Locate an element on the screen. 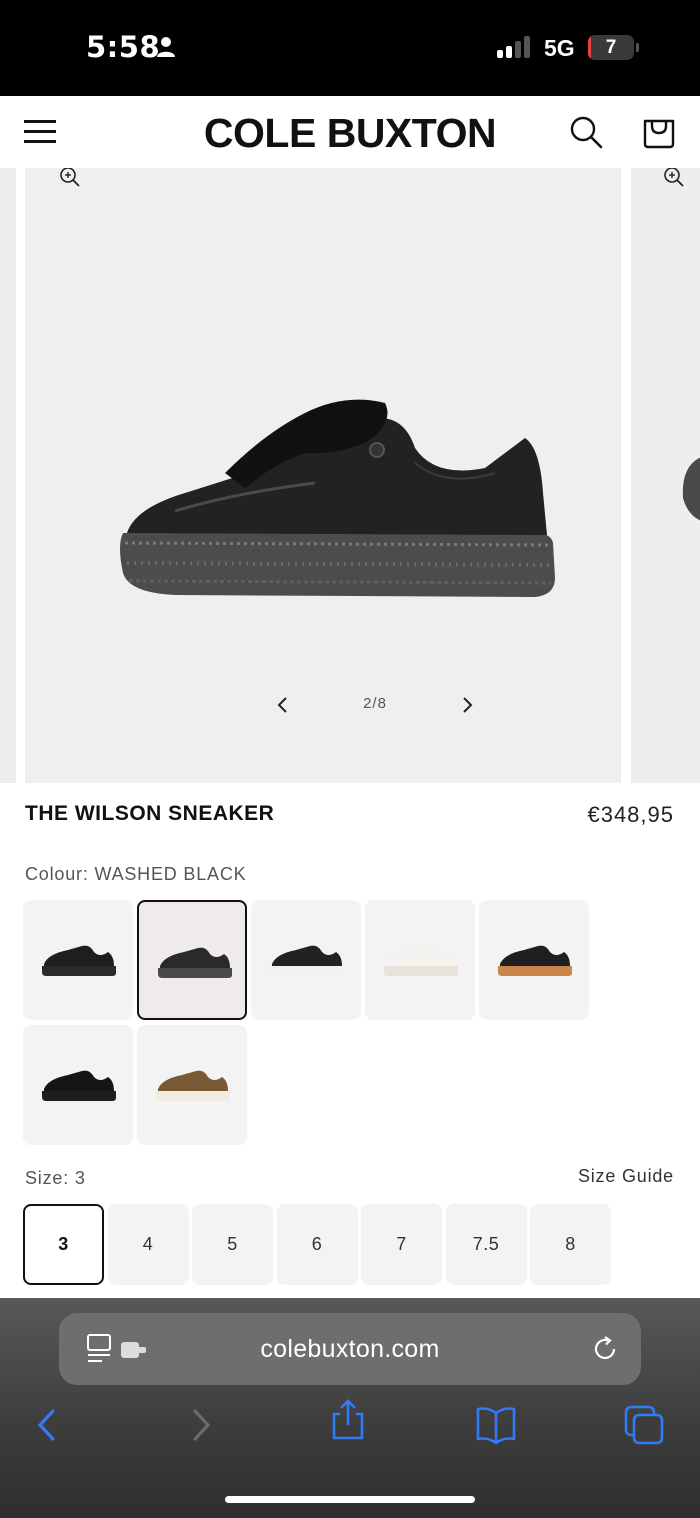 The height and width of the screenshot is (1518, 700). battery-cap is located at coordinates (637, 47).